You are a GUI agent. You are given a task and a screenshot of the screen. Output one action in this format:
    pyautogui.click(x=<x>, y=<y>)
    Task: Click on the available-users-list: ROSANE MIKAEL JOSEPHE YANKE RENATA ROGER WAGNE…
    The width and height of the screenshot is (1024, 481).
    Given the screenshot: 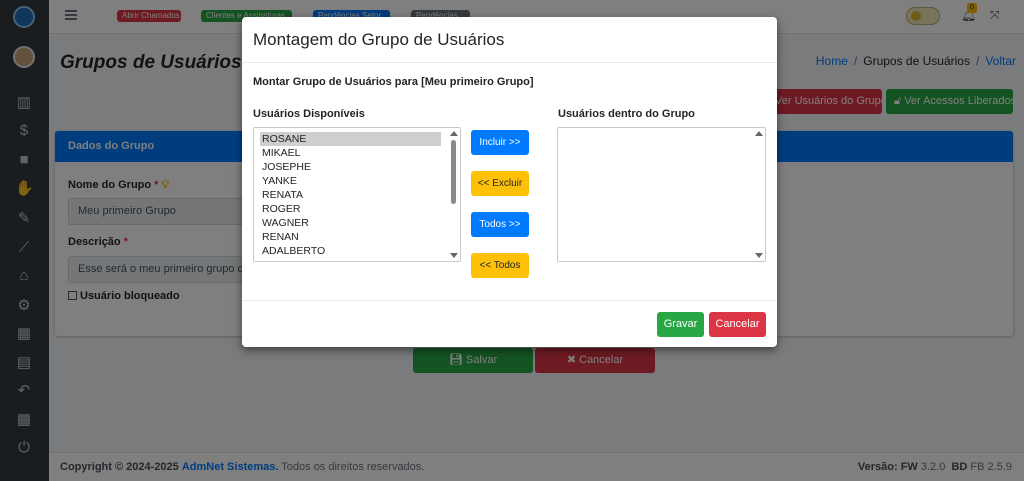 What is the action you would take?
    pyautogui.click(x=357, y=194)
    